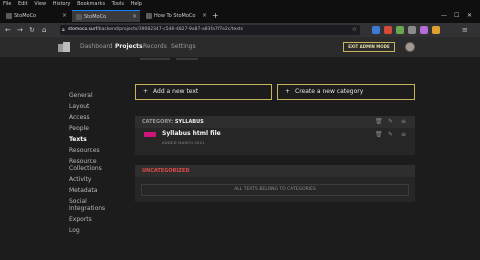 The width and height of the screenshot is (480, 260). I want to click on sidebar-item-general: General, so click(99, 95).